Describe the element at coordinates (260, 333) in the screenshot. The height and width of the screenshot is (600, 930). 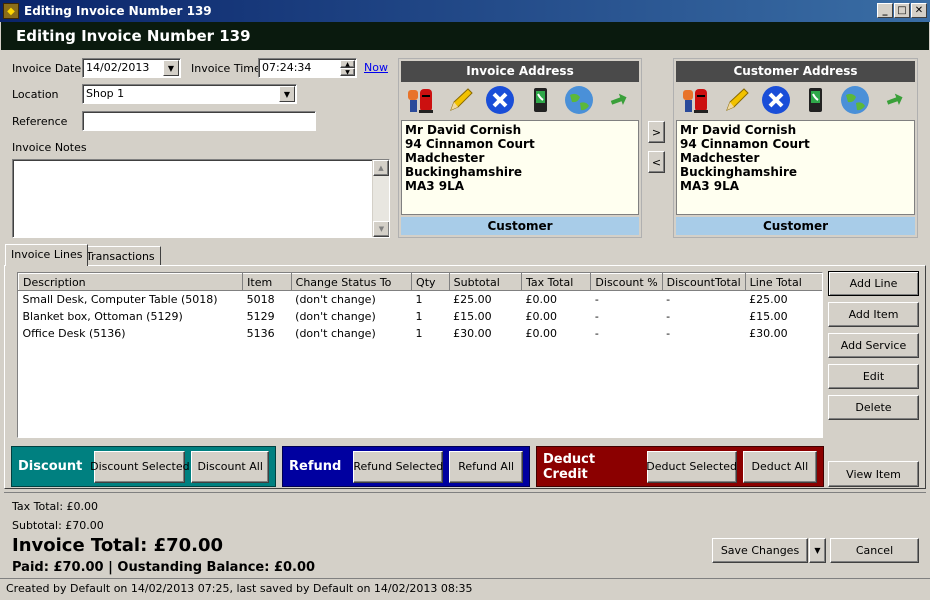
I see `cell-item: 5136` at that location.